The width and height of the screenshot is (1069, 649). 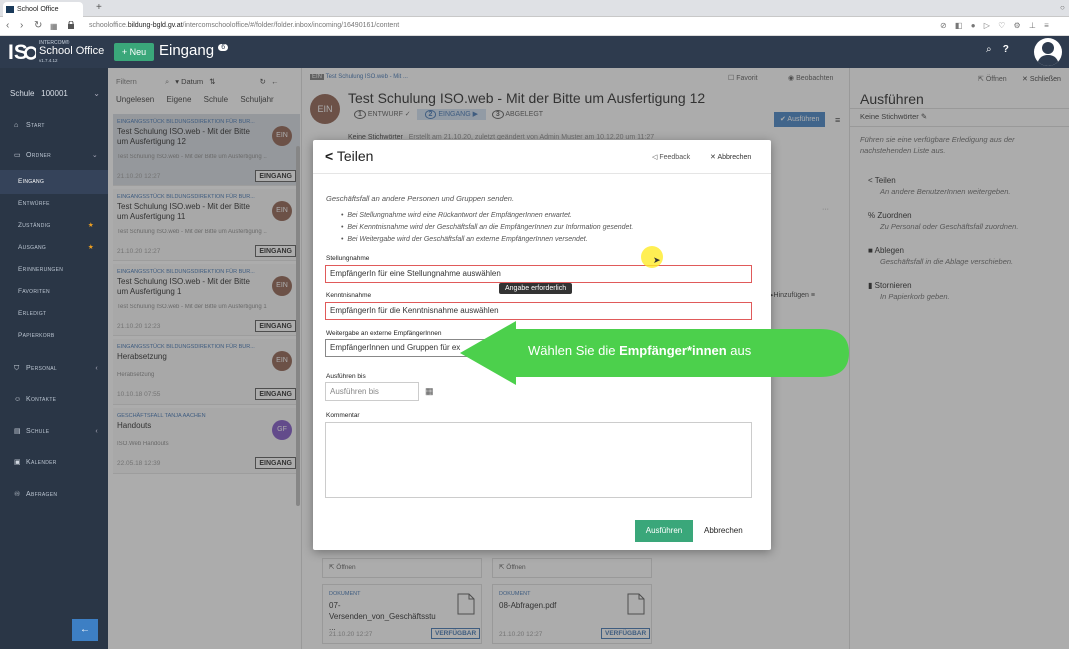 What do you see at coordinates (1062, 7) in the screenshot?
I see `window-control-icon: ○` at bounding box center [1062, 7].